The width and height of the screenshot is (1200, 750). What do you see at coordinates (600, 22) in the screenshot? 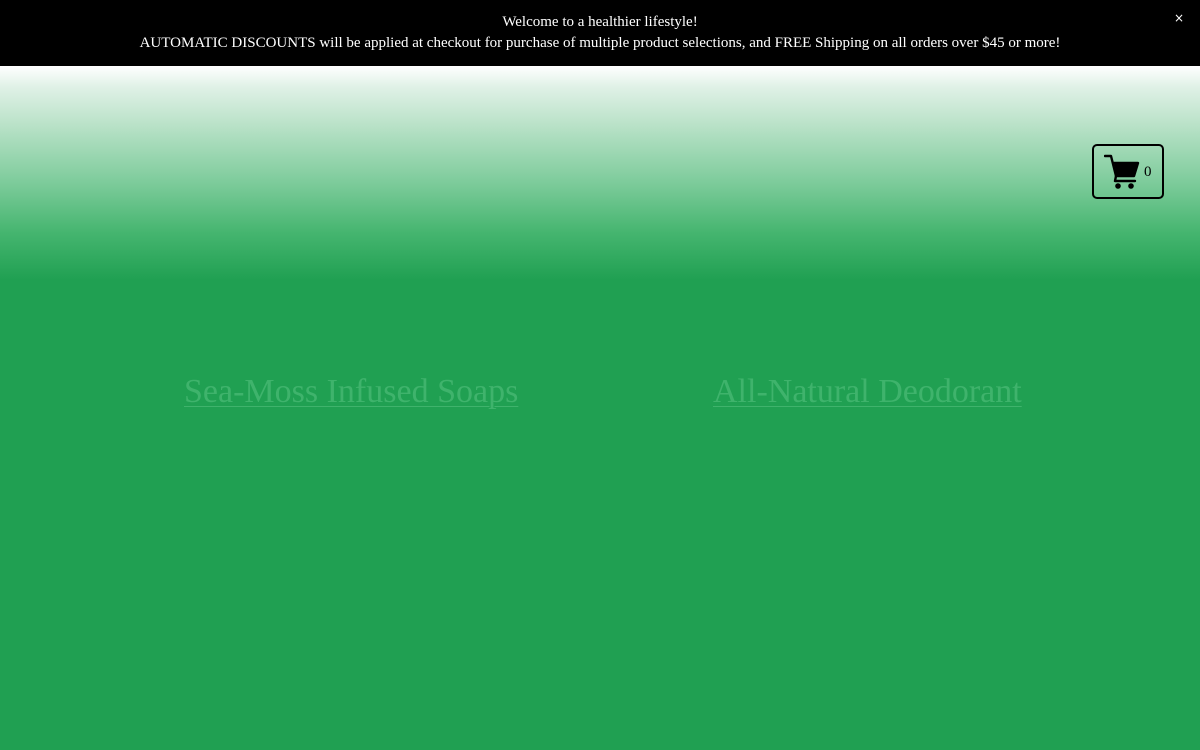
I see `announcement-welcome-text: Welcome to a healthier lifestyle!` at bounding box center [600, 22].